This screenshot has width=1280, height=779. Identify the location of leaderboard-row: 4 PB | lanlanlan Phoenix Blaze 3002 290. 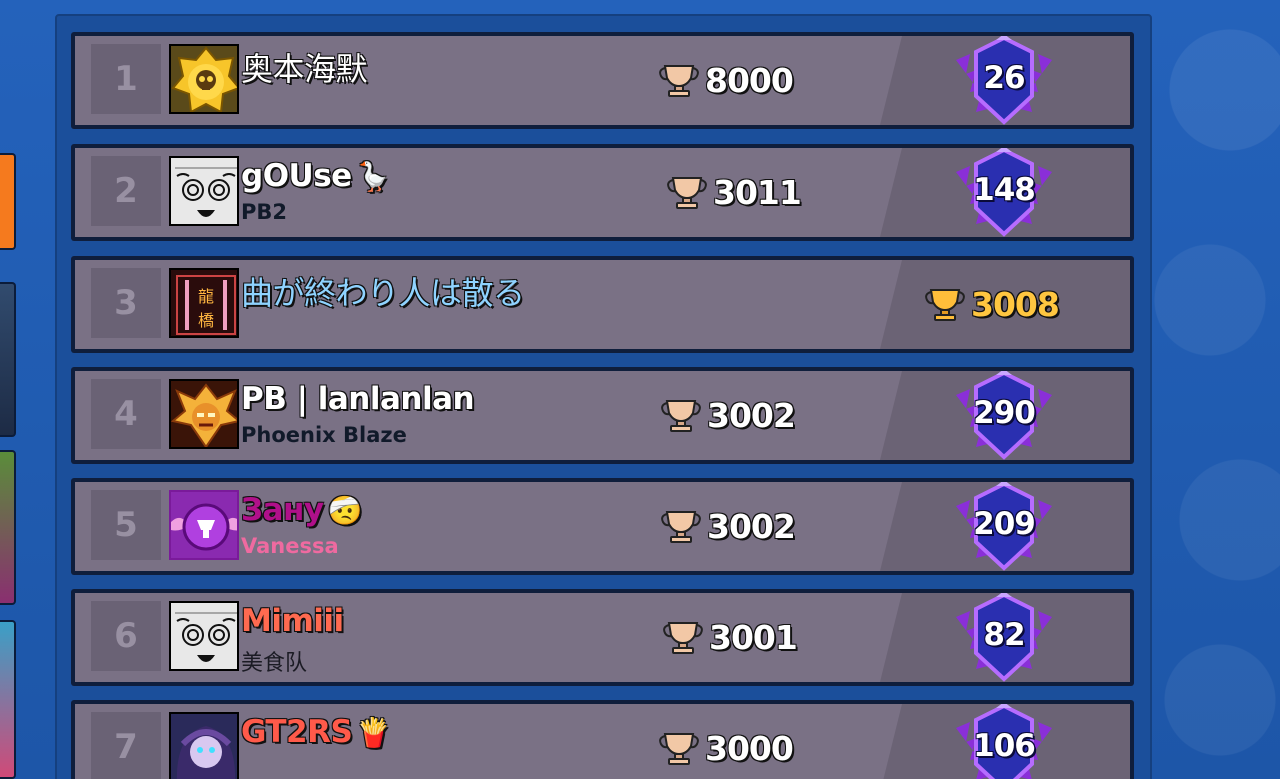
(602, 415).